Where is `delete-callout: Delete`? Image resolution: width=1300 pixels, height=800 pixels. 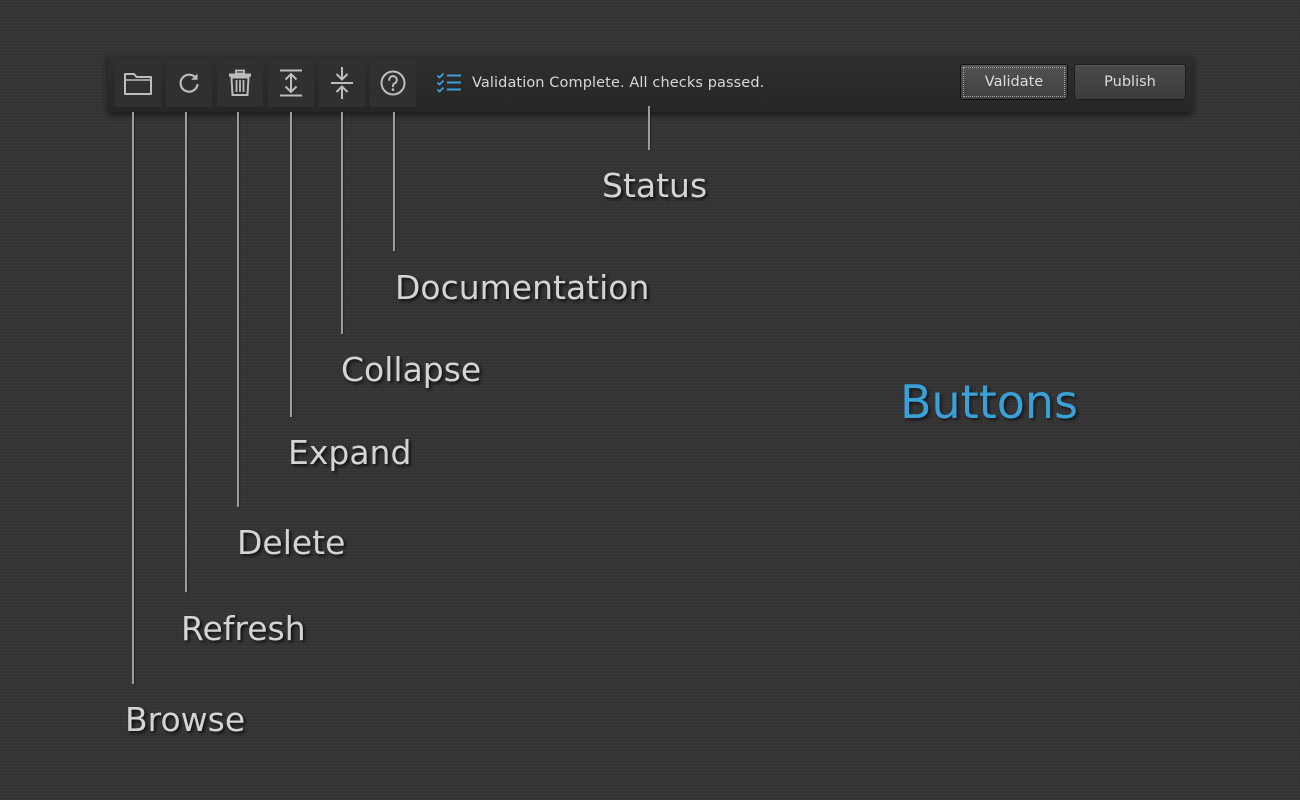 delete-callout: Delete is located at coordinates (291, 542).